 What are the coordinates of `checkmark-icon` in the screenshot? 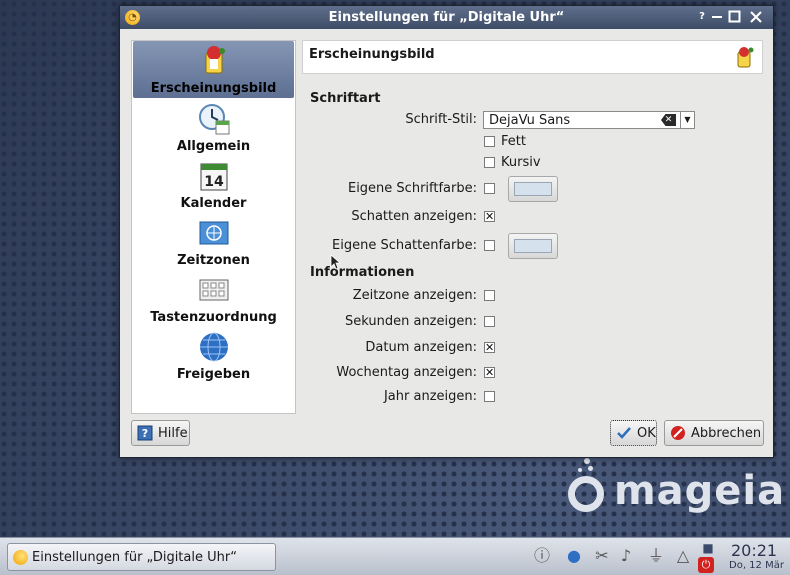 It's located at (624, 433).